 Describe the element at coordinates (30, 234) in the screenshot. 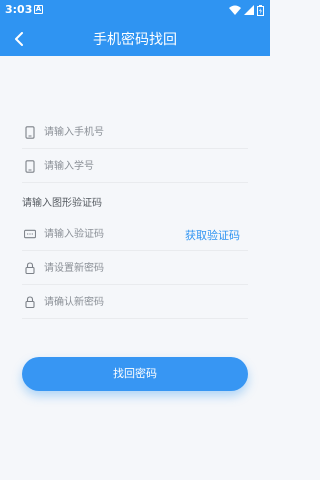

I see `sms-icon` at that location.